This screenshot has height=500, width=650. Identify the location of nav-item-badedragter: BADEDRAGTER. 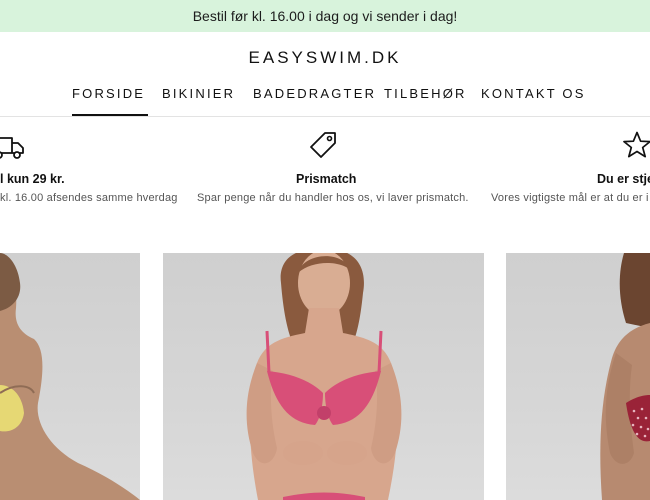
(314, 93).